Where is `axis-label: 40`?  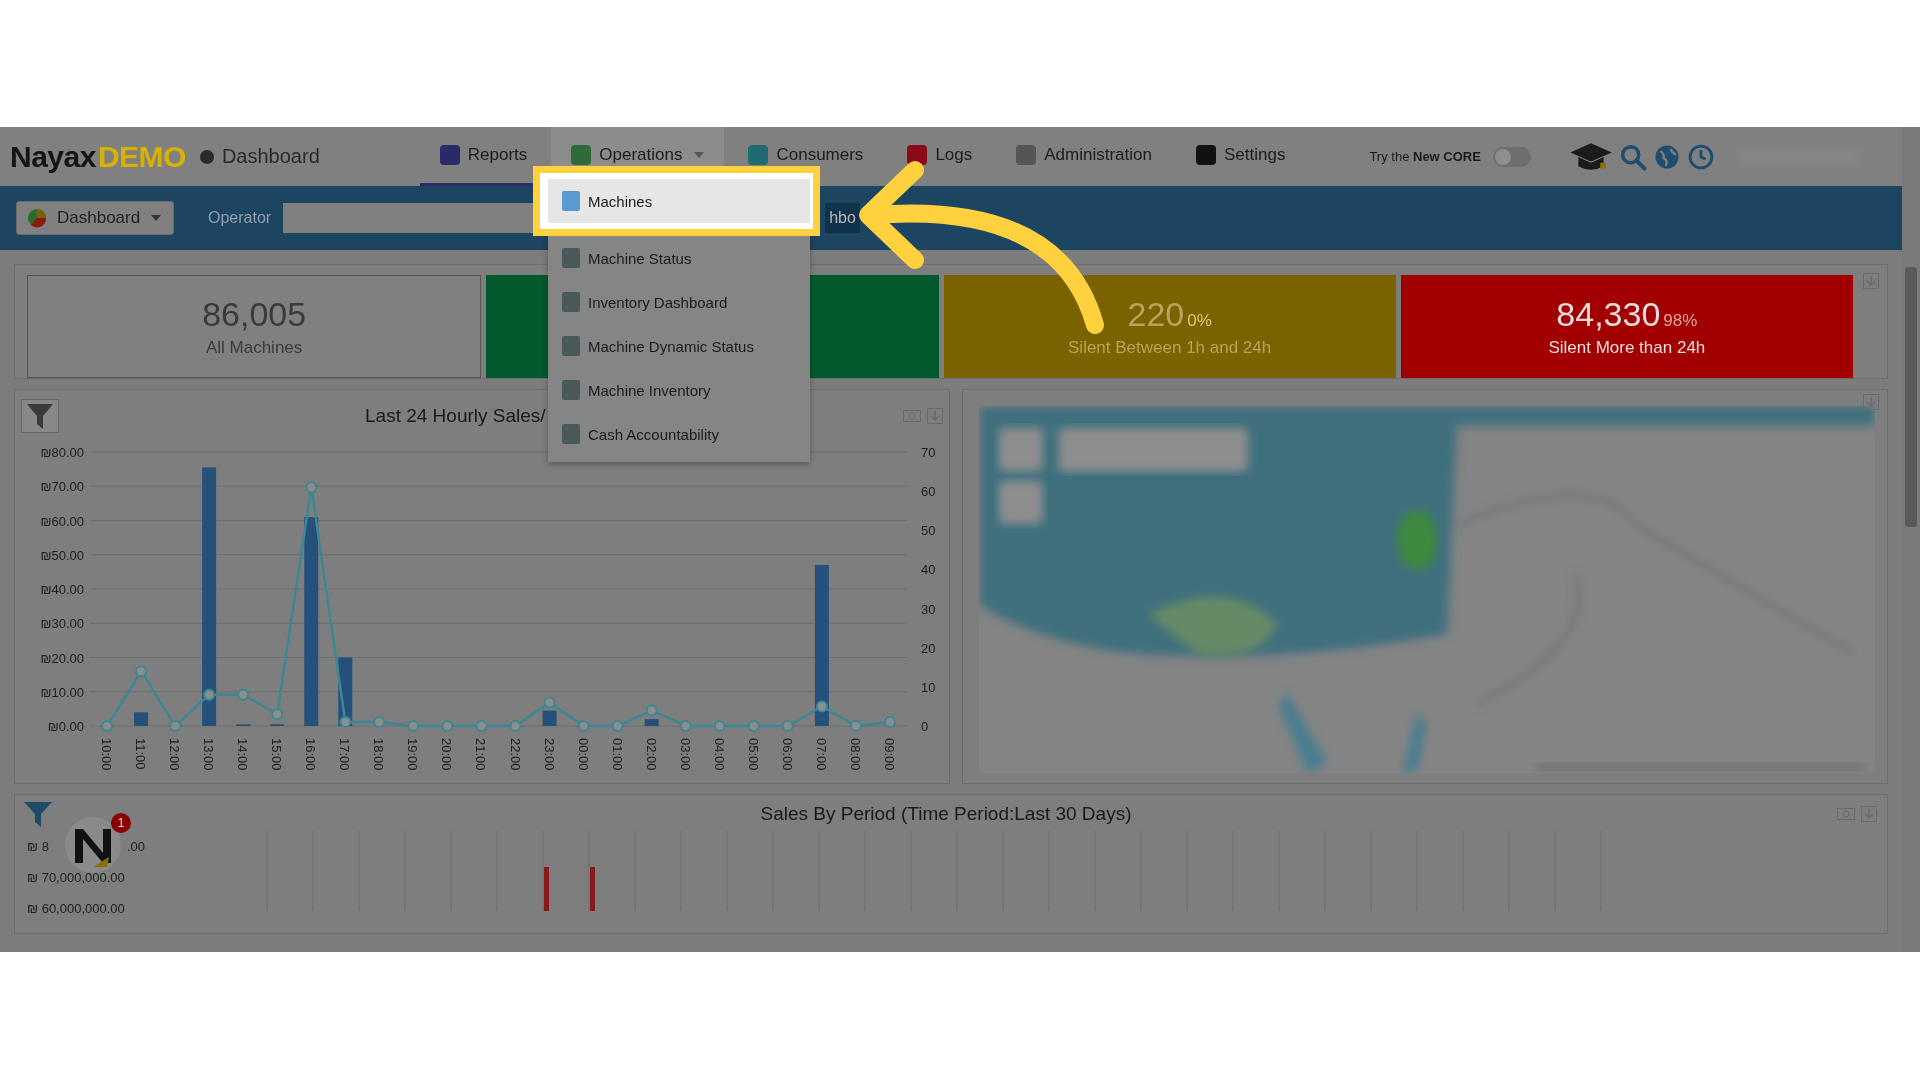 axis-label: 40 is located at coordinates (928, 570).